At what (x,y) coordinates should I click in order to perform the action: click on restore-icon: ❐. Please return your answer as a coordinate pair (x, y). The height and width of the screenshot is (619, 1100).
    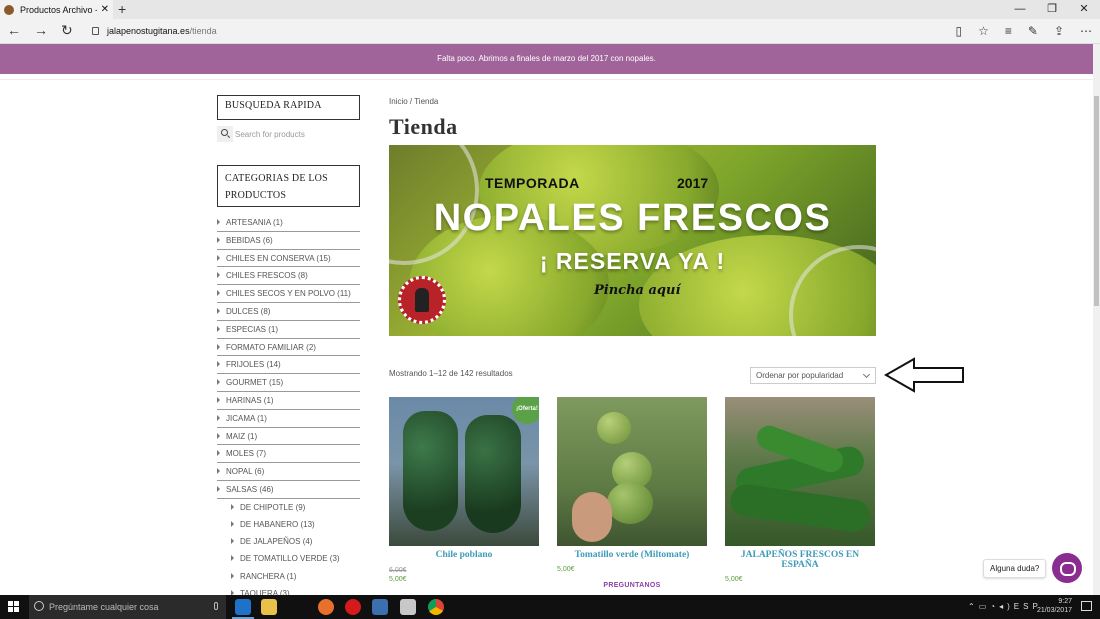
    Looking at the image, I should click on (1052, 9).